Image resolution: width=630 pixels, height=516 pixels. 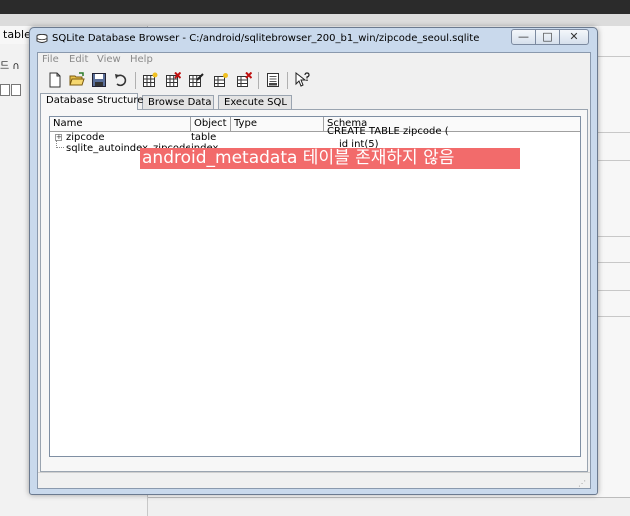 I want to click on minimize-button: —, so click(x=523, y=37).